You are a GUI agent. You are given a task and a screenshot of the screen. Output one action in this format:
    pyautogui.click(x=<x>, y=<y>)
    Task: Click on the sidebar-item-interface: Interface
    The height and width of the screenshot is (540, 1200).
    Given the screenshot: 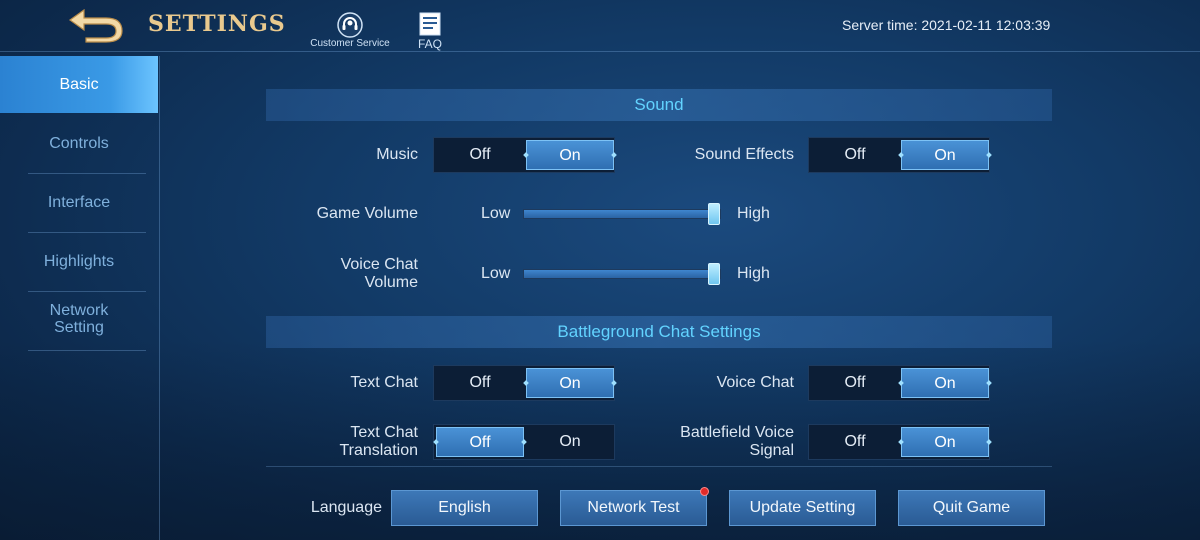 What is the action you would take?
    pyautogui.click(x=79, y=203)
    